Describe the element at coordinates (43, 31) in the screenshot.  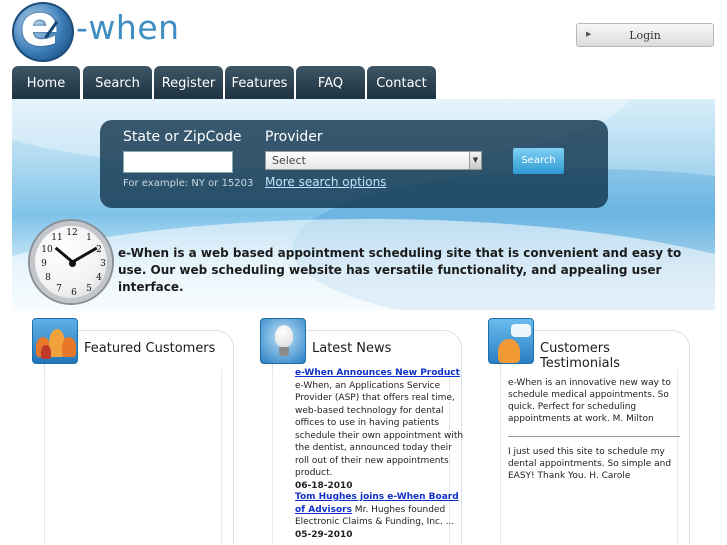
I see `globe-clock-icon: e` at that location.